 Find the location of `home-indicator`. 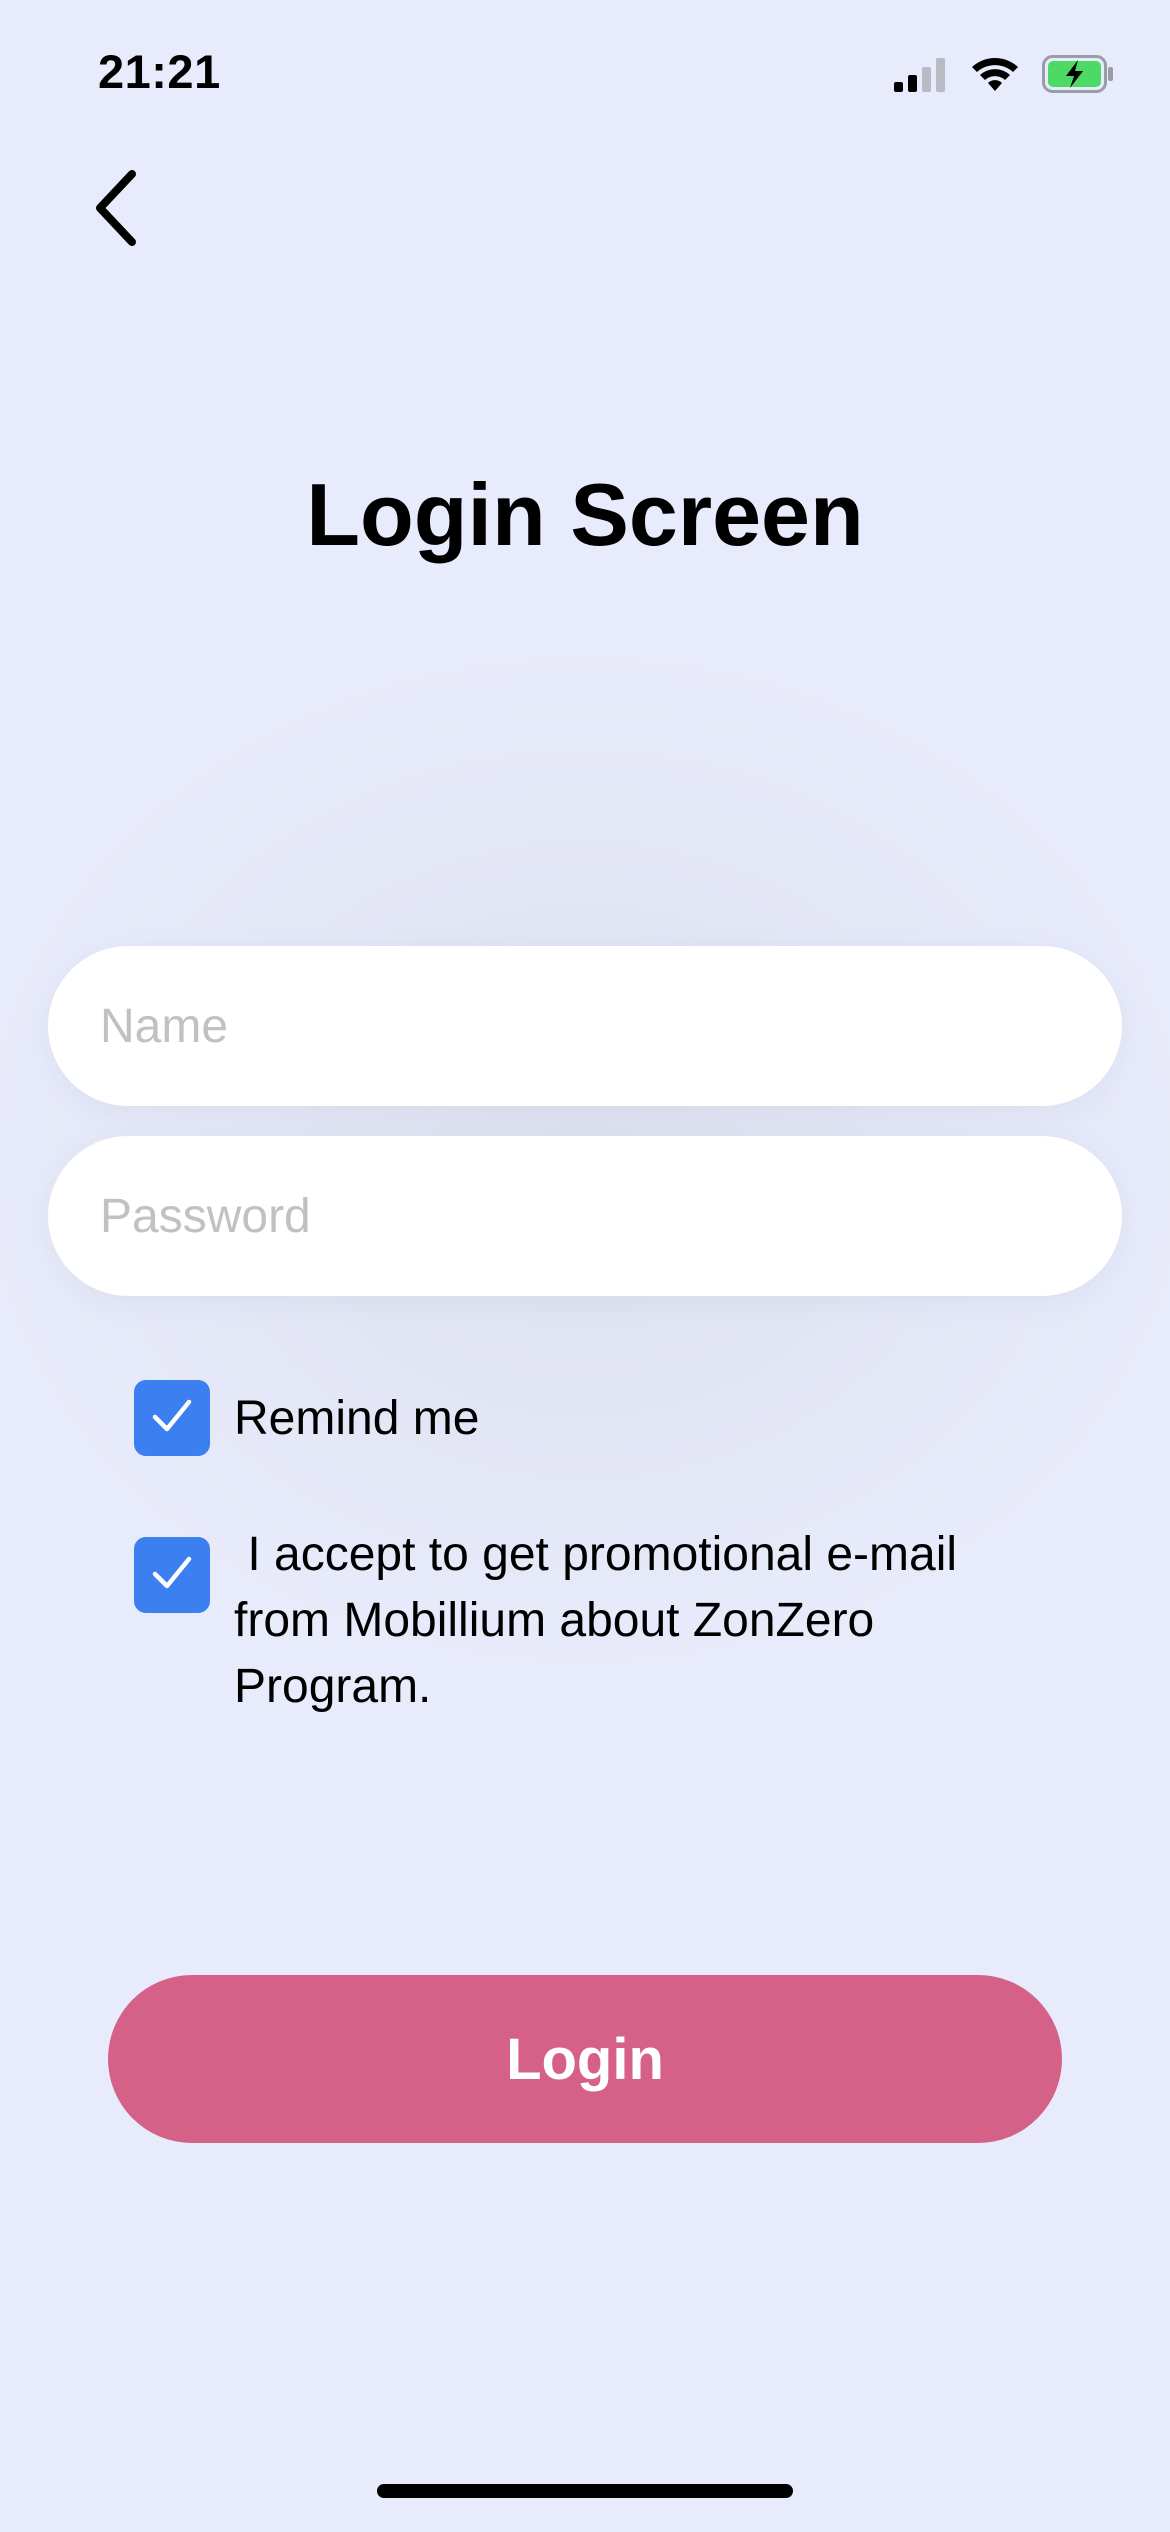

home-indicator is located at coordinates (585, 2491).